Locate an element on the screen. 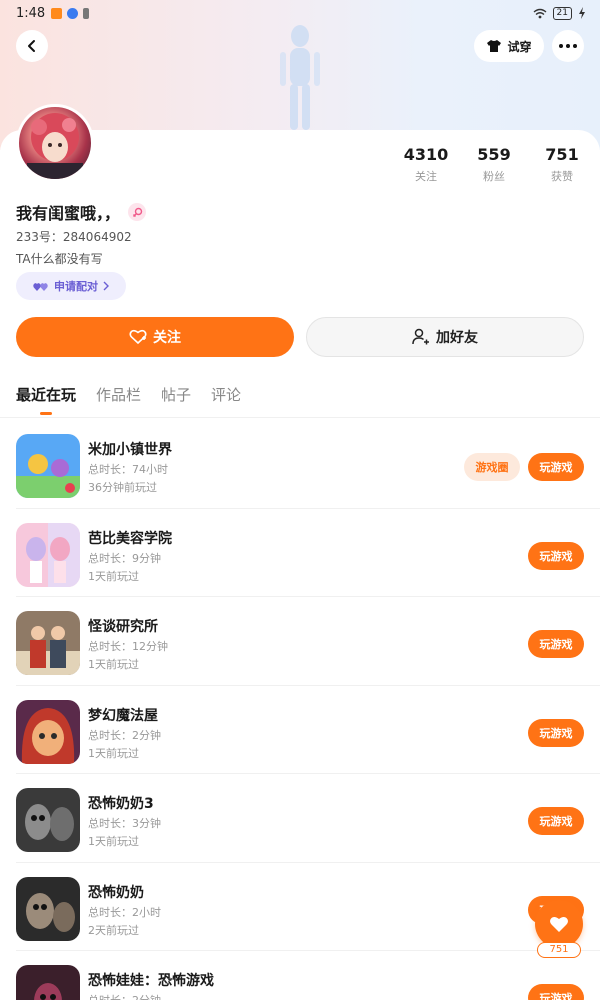  game-name: 梦幻魔法屋 is located at coordinates (123, 715).